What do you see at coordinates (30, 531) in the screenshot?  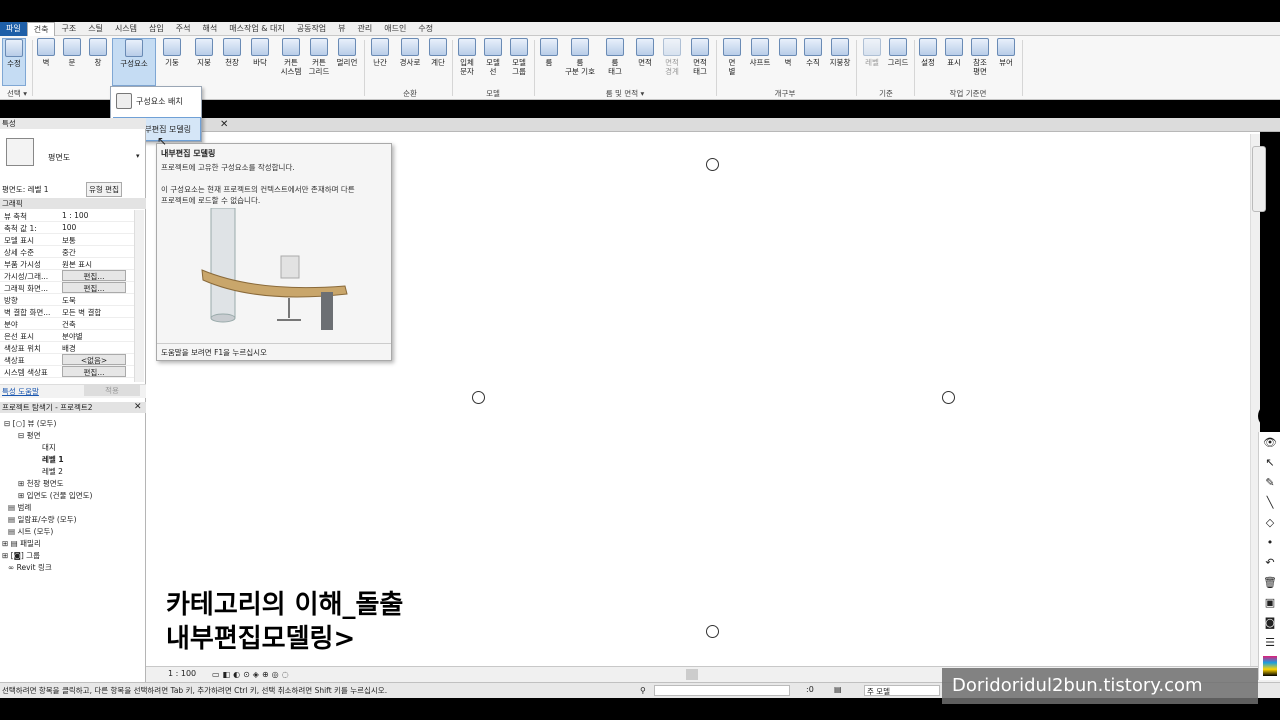 I see `browser-tree-item: ▤ 시트 (모두)` at bounding box center [30, 531].